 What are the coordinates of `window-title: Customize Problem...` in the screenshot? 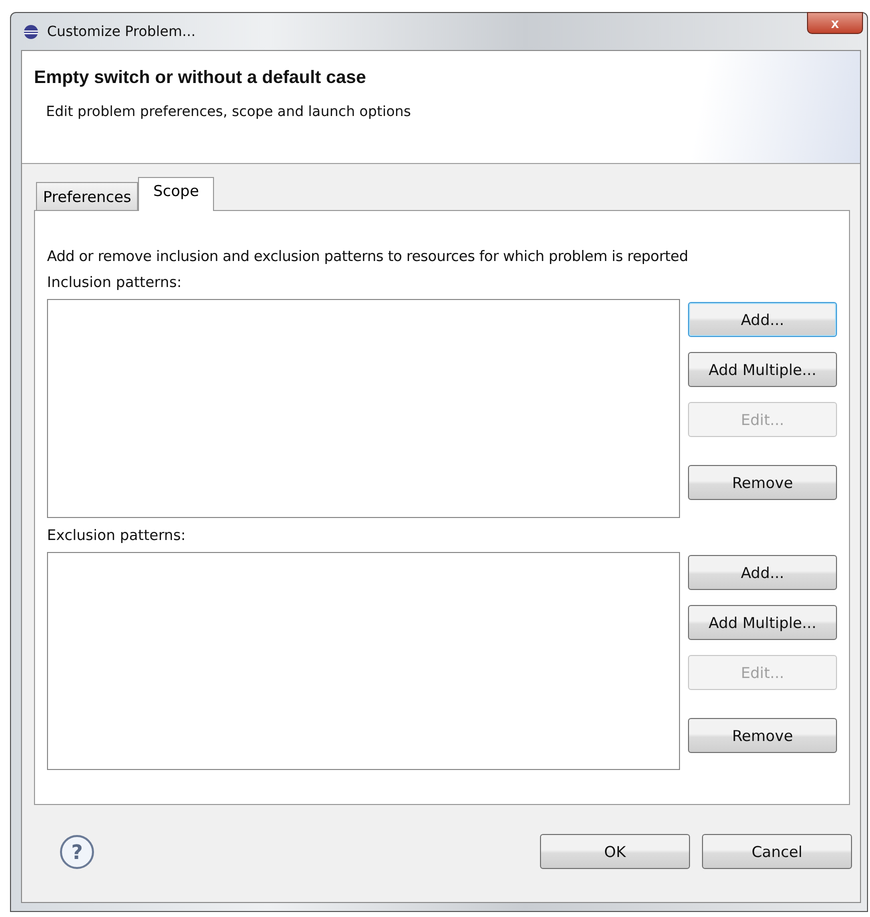 It's located at (121, 32).